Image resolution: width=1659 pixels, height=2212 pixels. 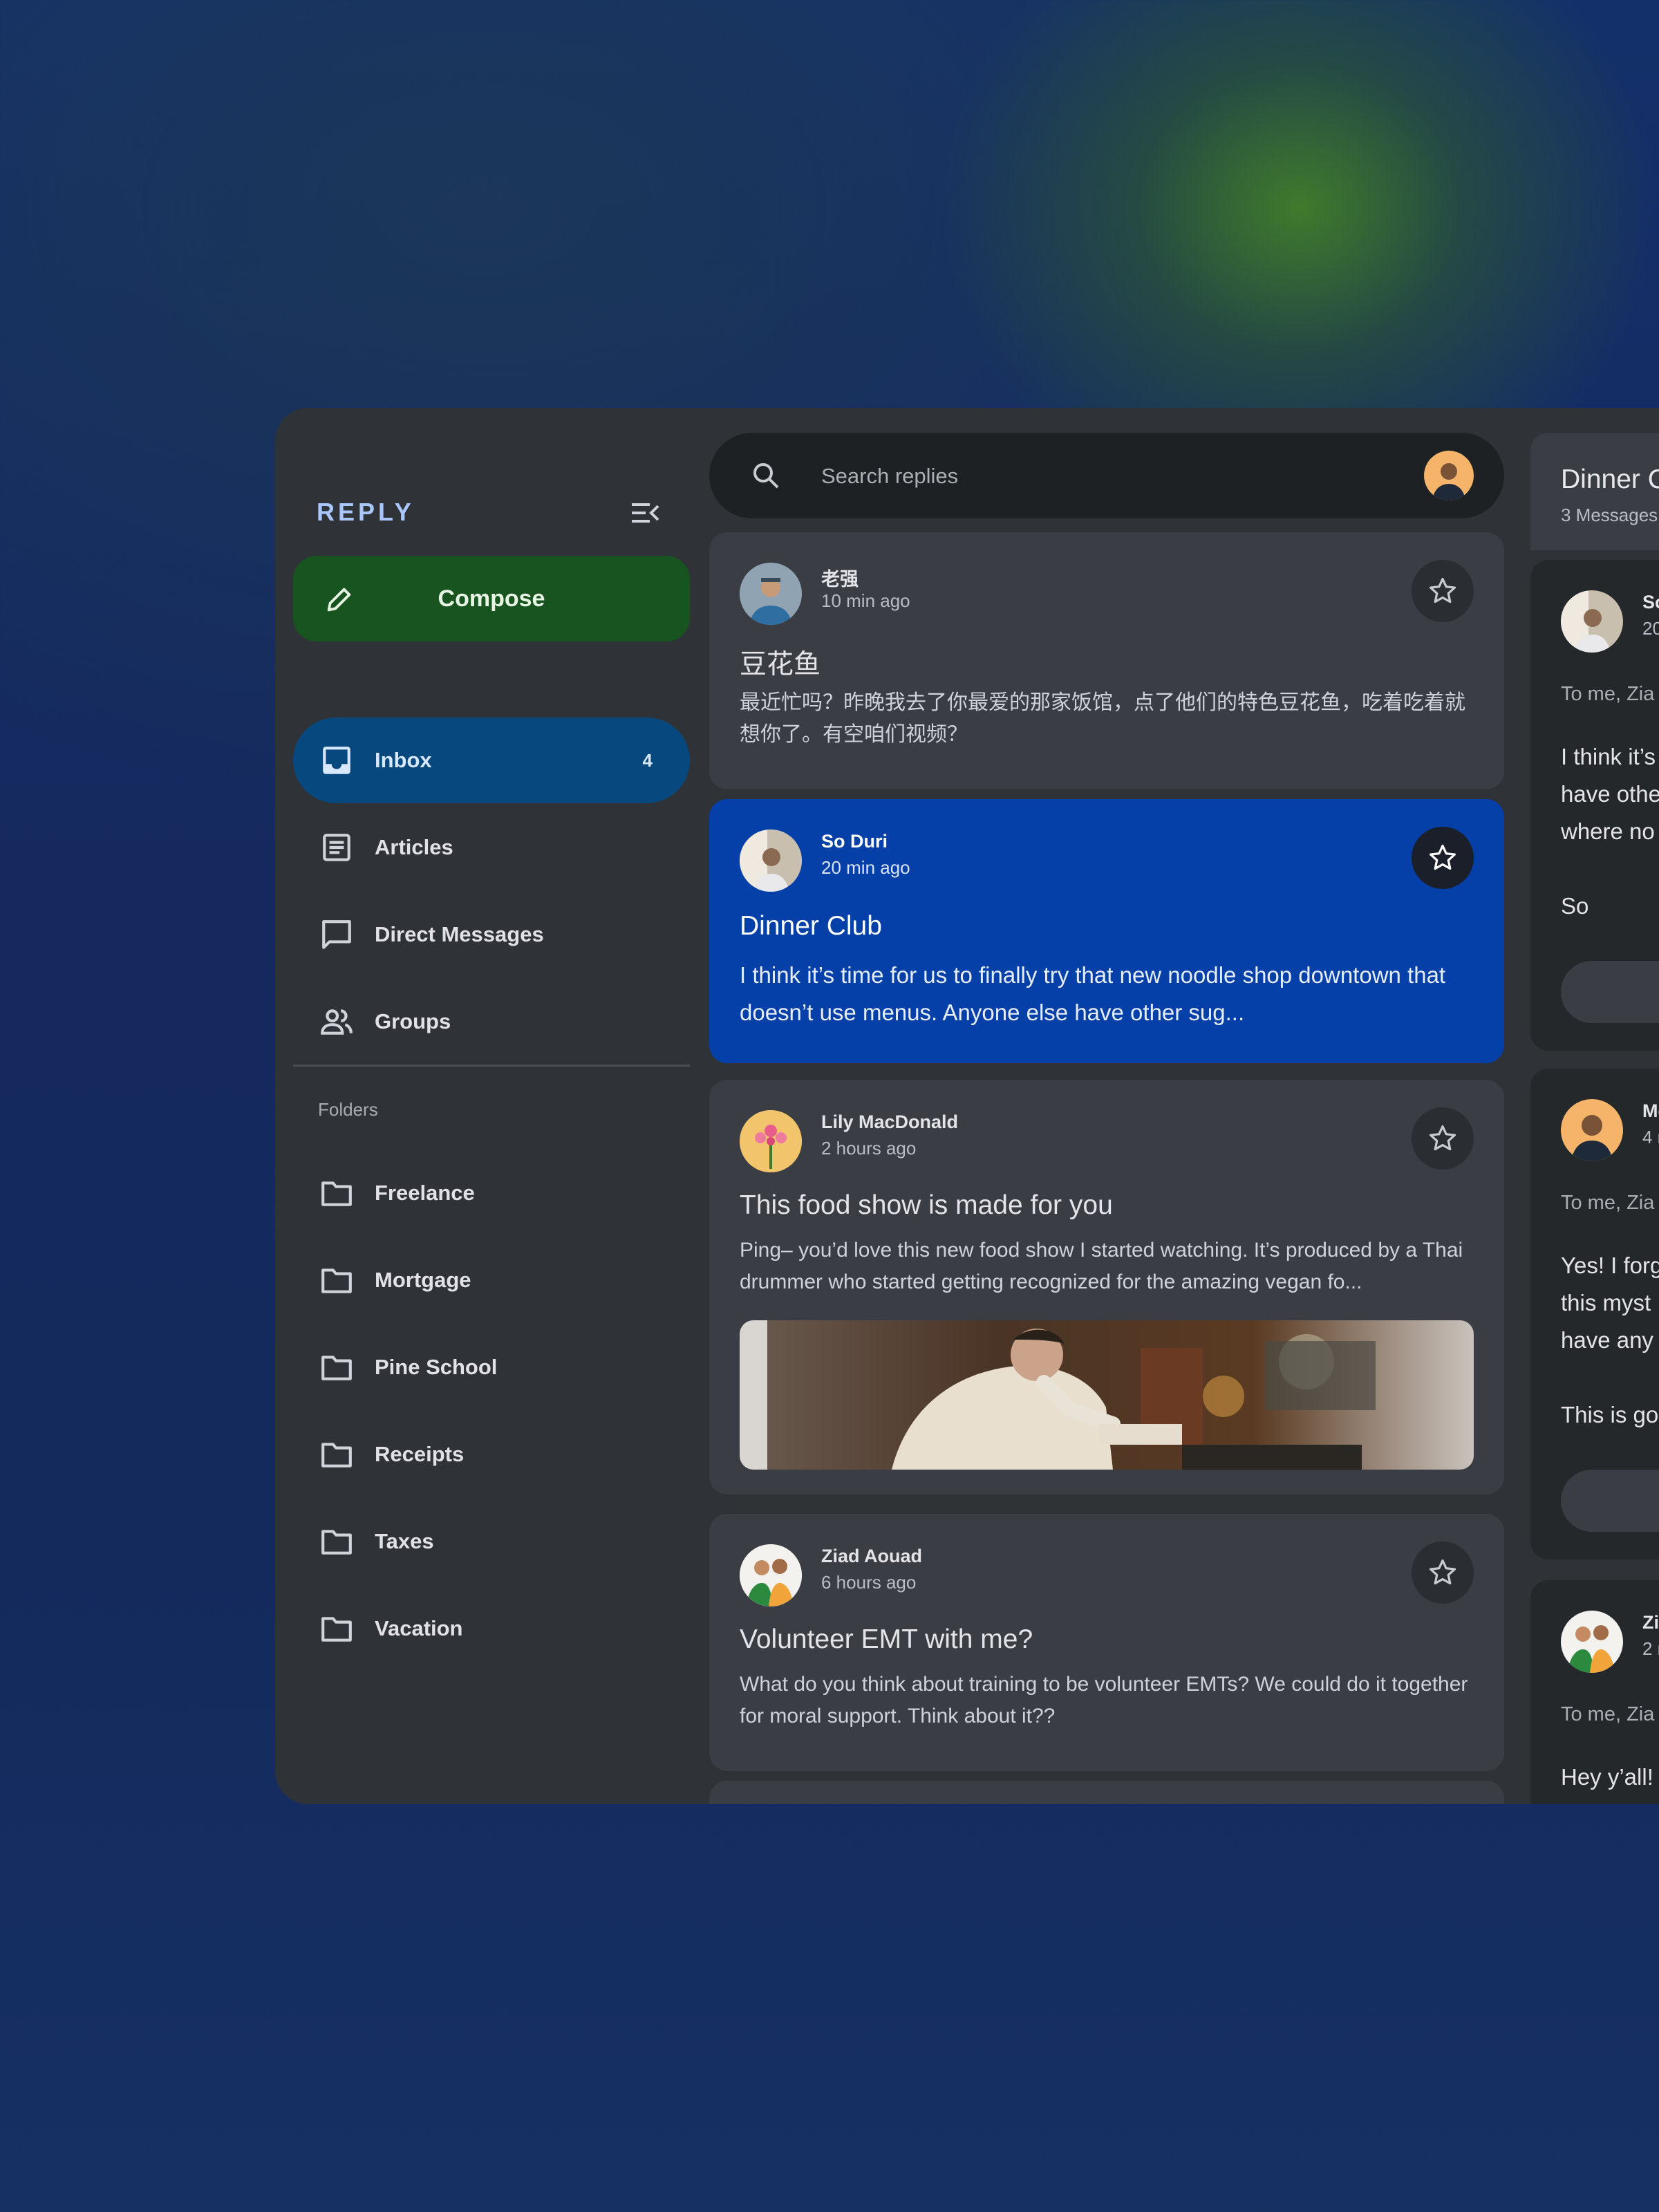 I want to click on menu-collapse-icon, so click(x=645, y=513).